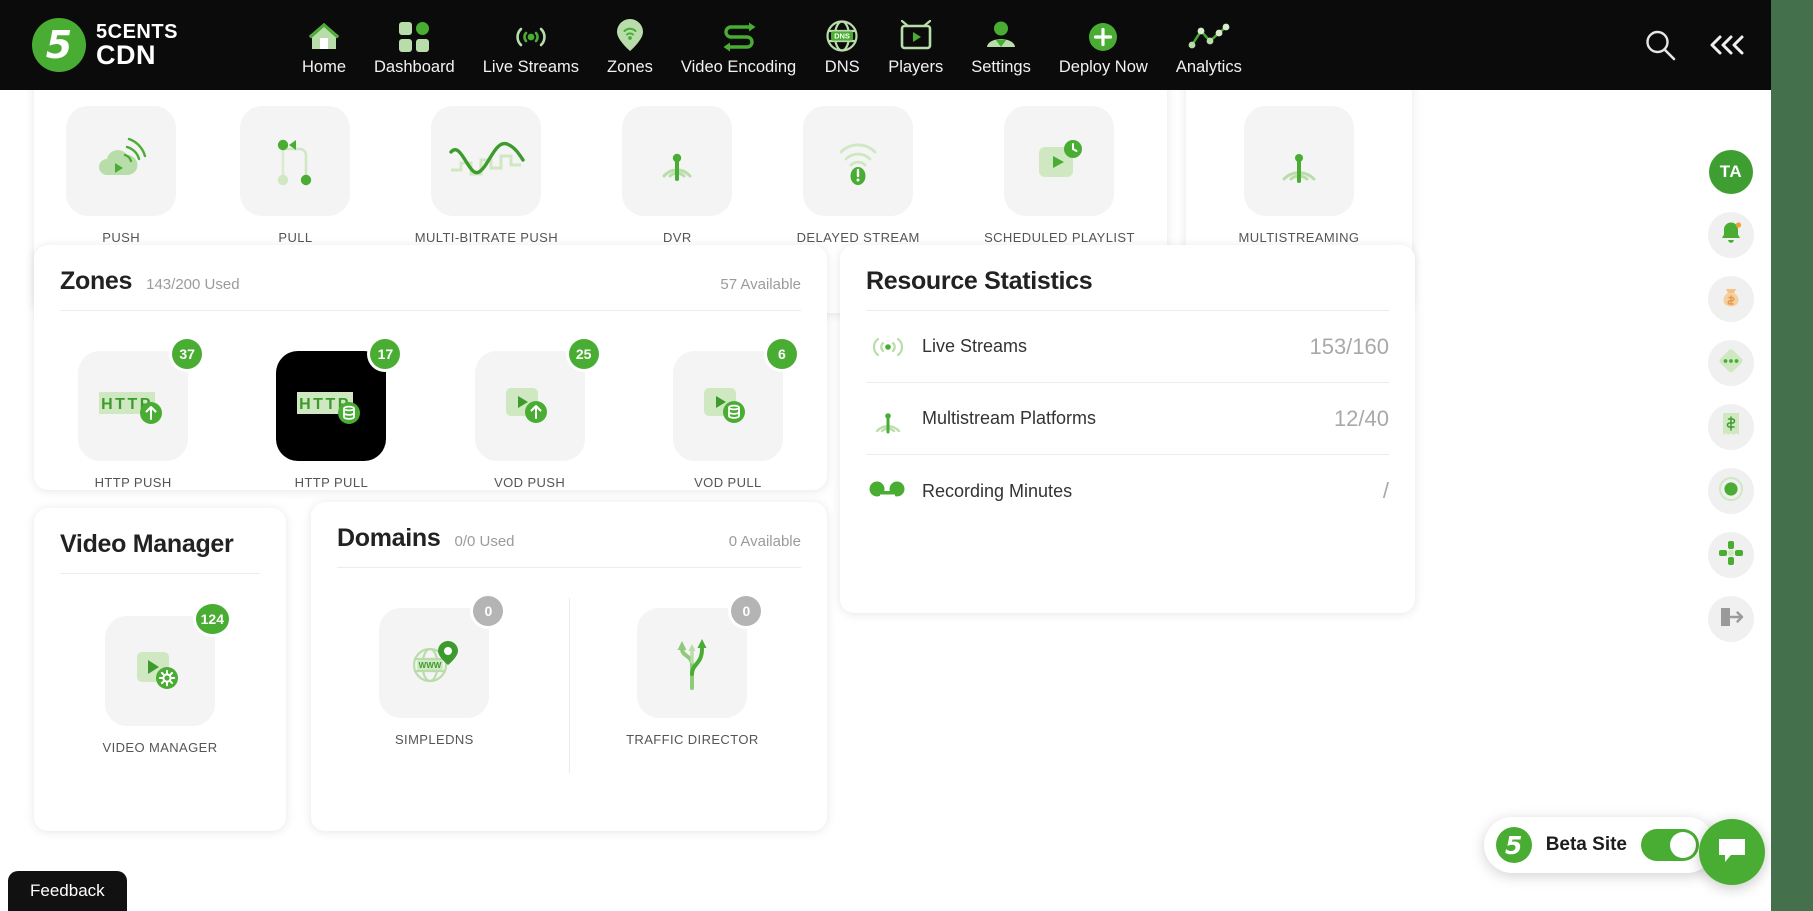 The width and height of the screenshot is (1813, 911). What do you see at coordinates (858, 164) in the screenshot?
I see `delayed-wifi-icon` at bounding box center [858, 164].